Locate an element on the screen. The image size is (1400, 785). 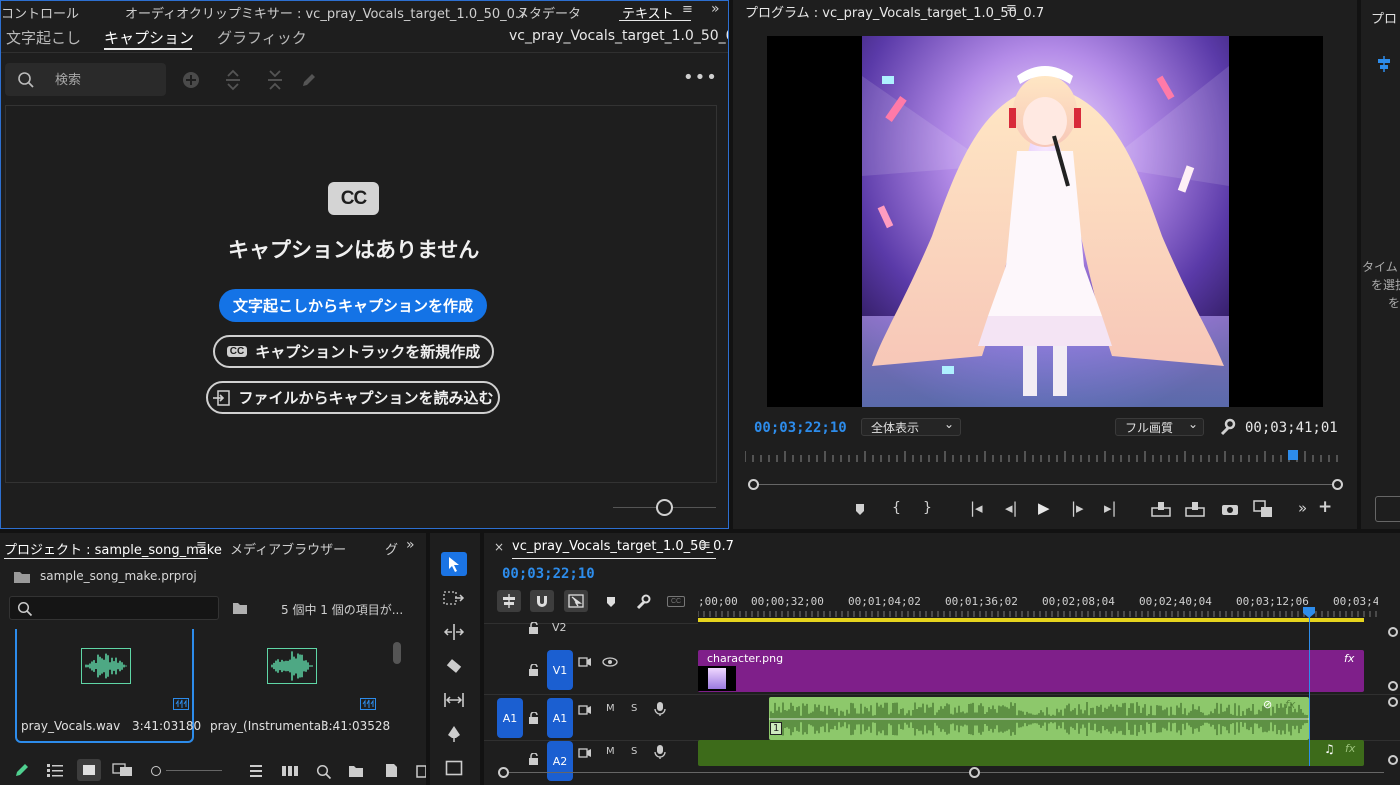
zoom-level-select: 全体表示 ⌄ is located at coordinates (911, 426).